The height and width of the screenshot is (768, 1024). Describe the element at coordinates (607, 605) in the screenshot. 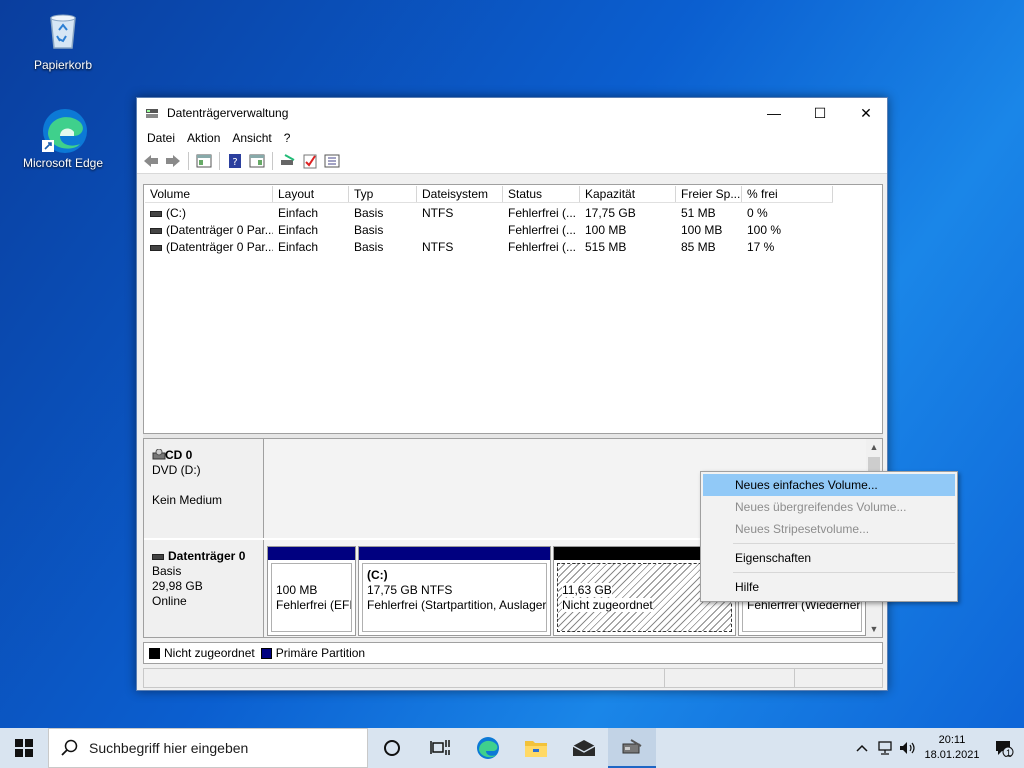

I see `partition-status: Nicht zugeordnet` at that location.